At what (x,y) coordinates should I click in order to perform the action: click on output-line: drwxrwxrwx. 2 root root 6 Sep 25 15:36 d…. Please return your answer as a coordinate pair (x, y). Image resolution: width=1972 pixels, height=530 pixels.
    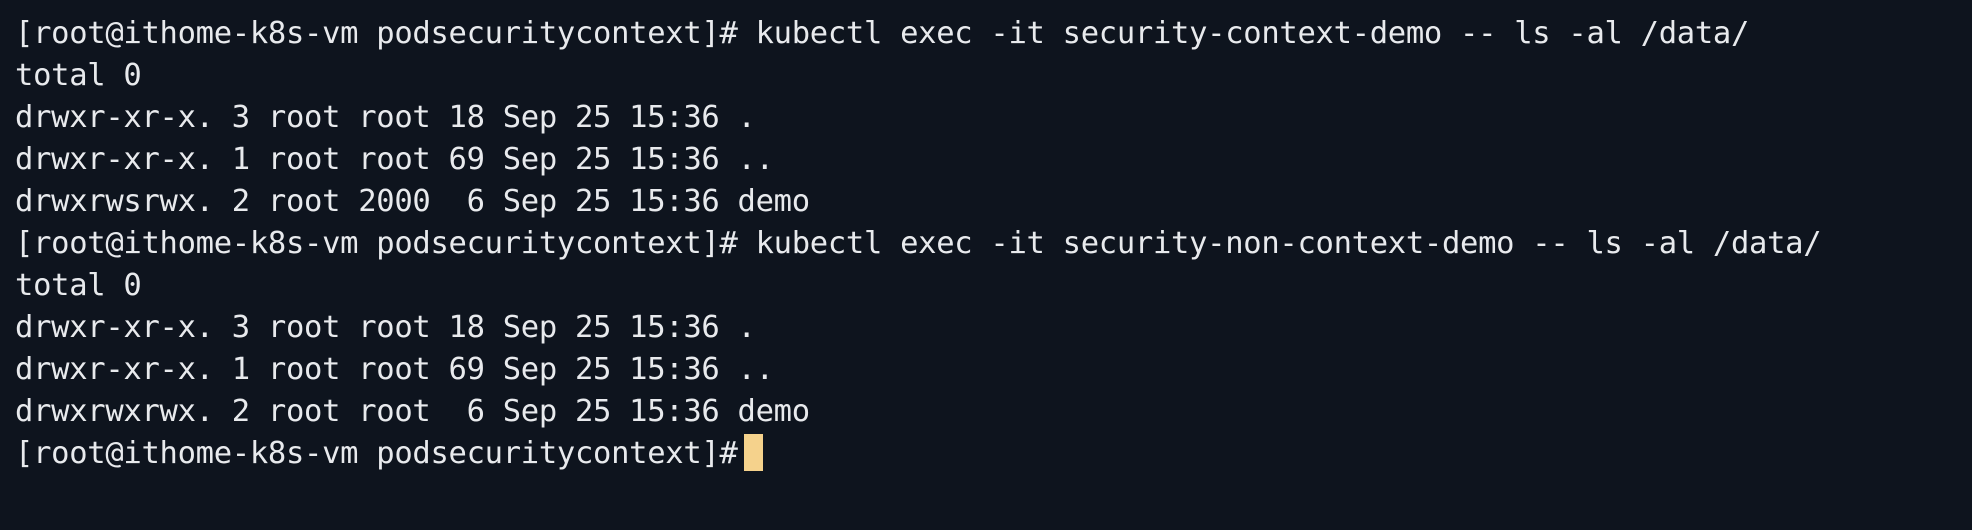
    Looking at the image, I should click on (412, 411).